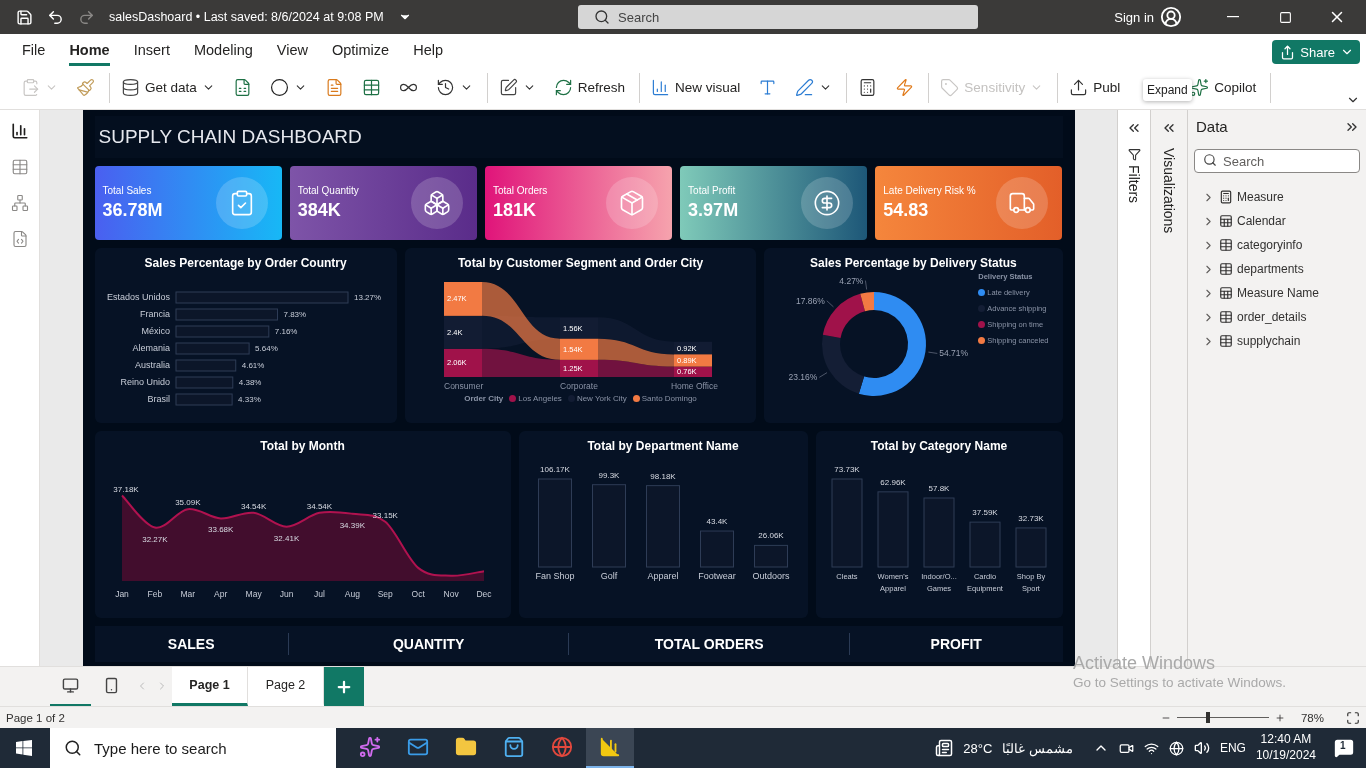 The image size is (1366, 768). What do you see at coordinates (484, 398) in the screenshot?
I see `legend-title: Order City` at bounding box center [484, 398].